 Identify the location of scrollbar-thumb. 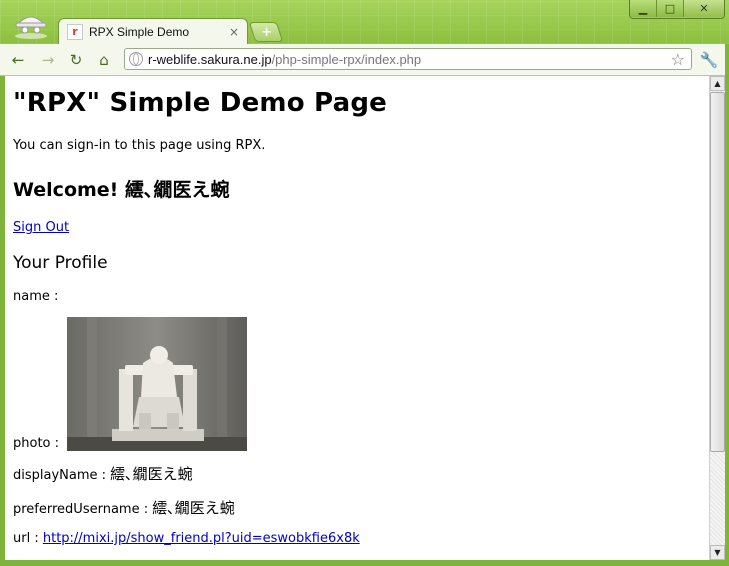
(717, 272).